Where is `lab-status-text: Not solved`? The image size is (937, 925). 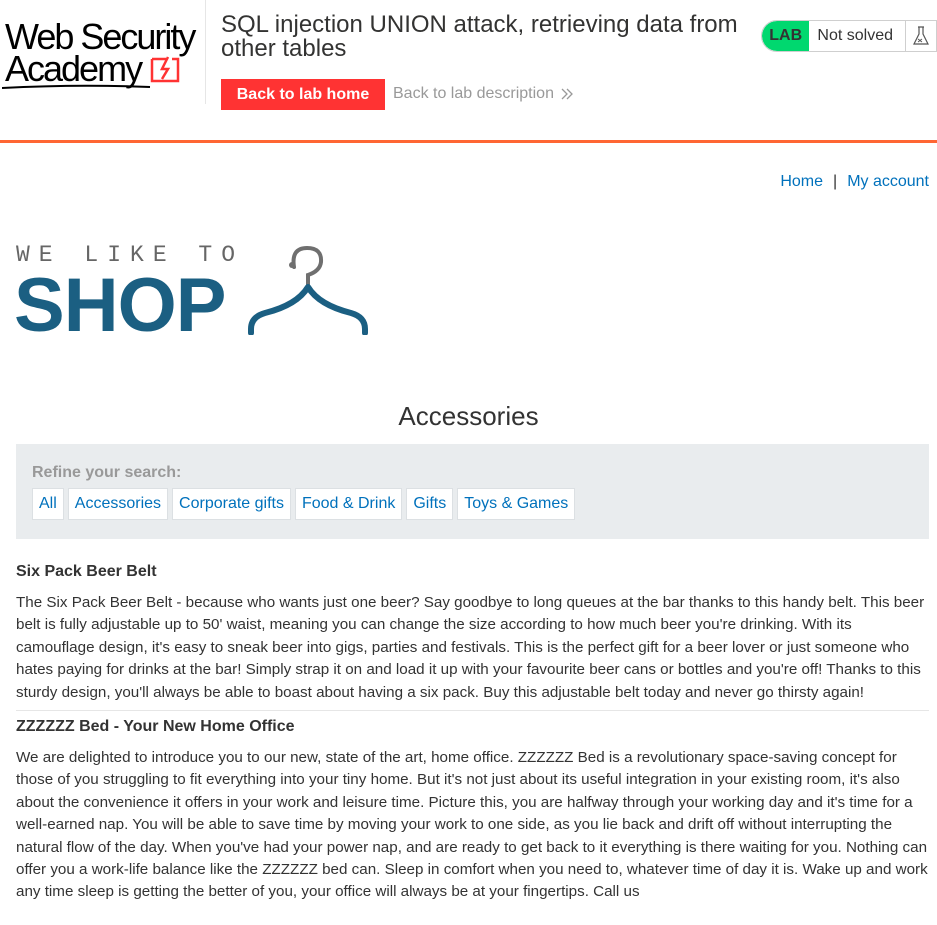 lab-status-text: Not solved is located at coordinates (857, 36).